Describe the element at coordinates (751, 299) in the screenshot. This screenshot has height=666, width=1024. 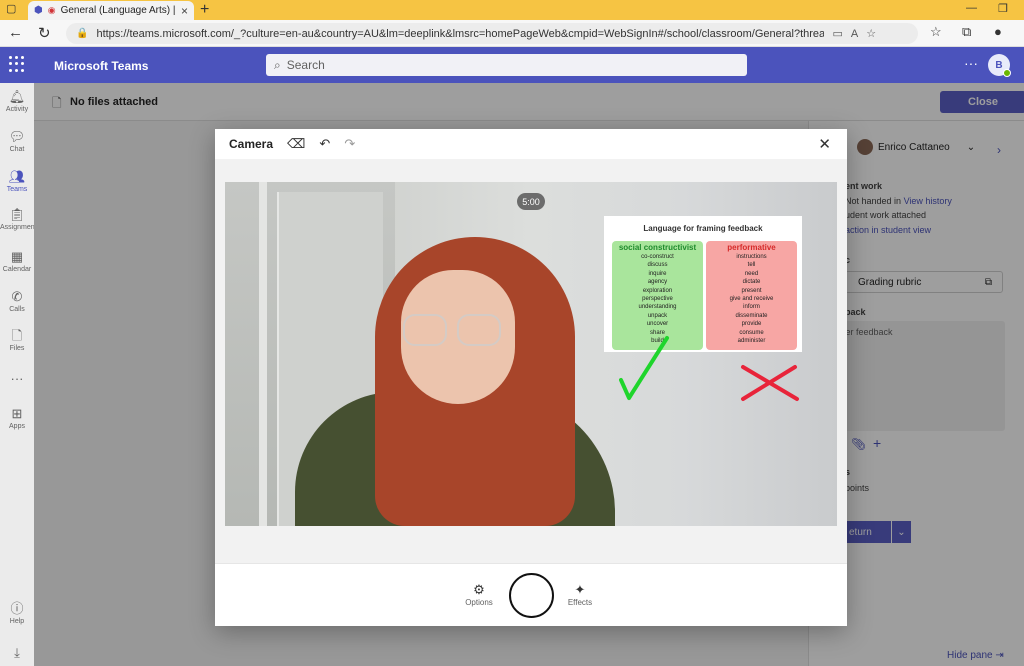
I see `list-item: give and receive` at that location.